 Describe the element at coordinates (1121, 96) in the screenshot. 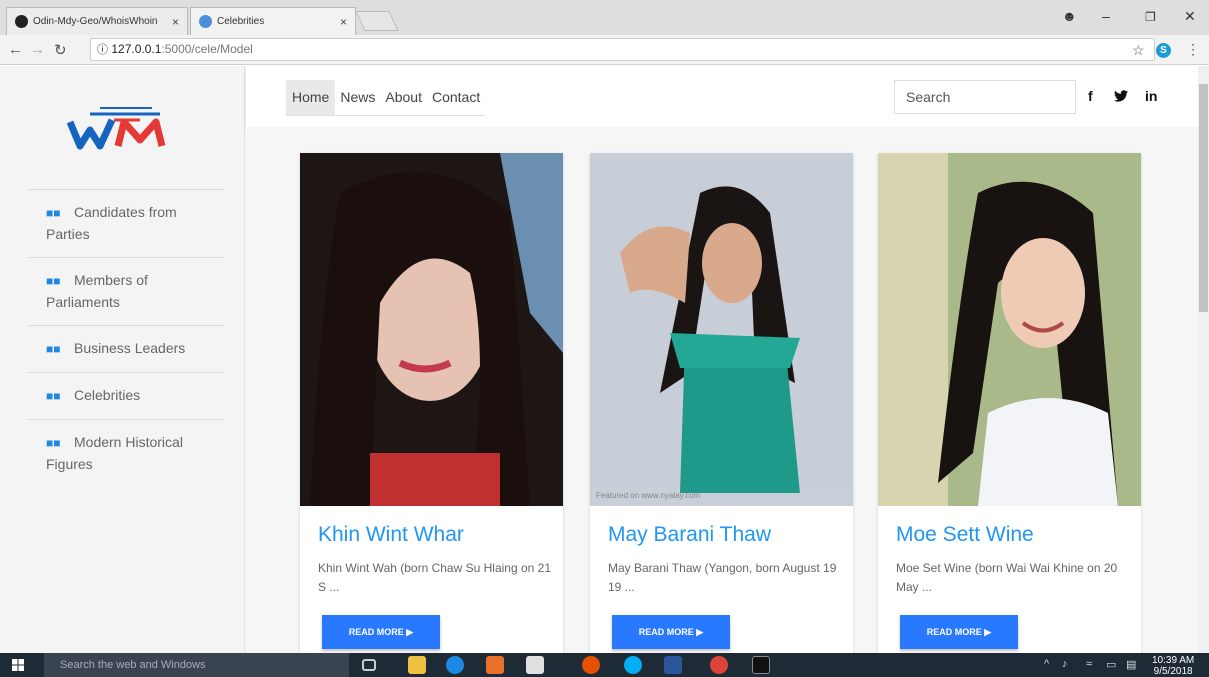

I see `twitter-icon` at that location.